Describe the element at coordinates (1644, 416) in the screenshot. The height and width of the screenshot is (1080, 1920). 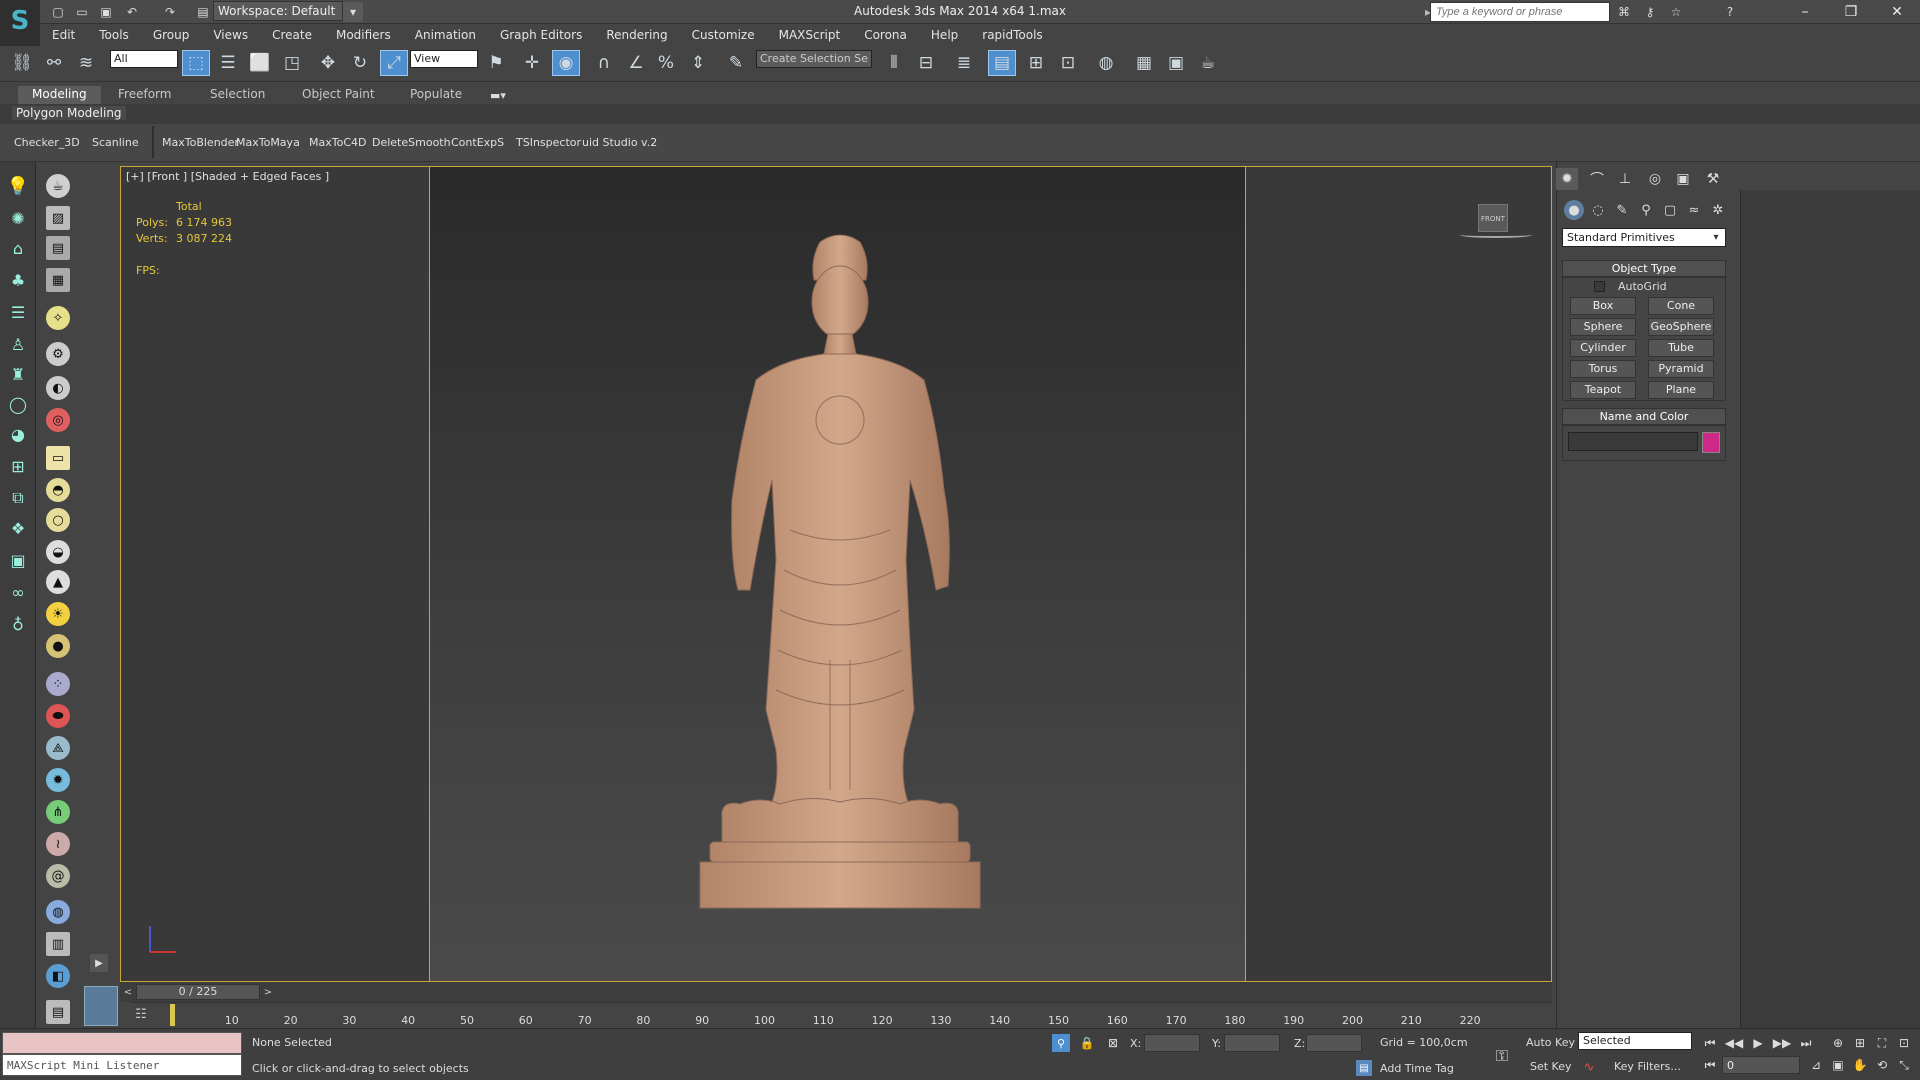
I see `name-color-rollout: Name and Color` at that location.